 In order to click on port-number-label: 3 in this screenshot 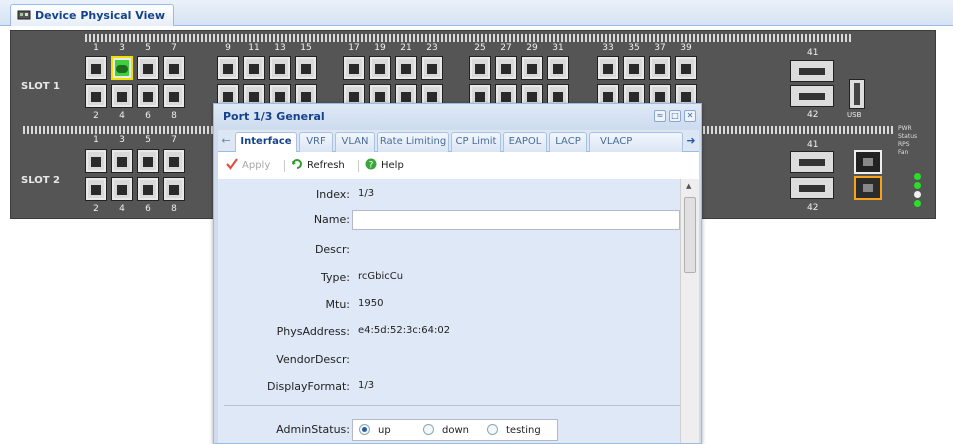, I will do `click(122, 48)`.